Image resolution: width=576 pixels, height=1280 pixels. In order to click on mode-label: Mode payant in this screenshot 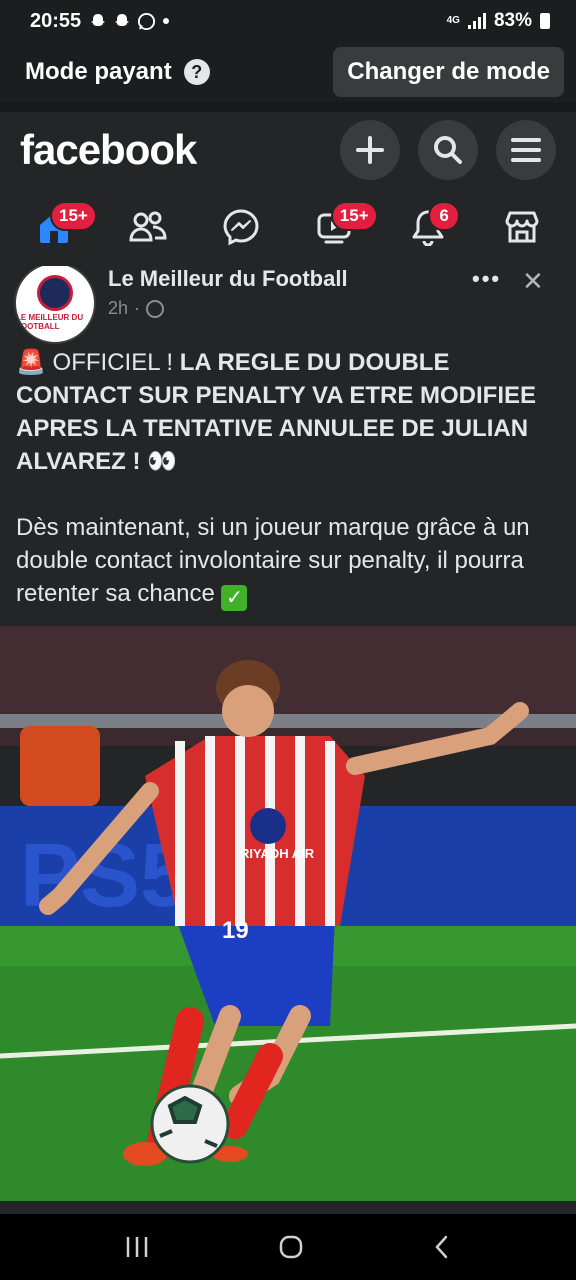, I will do `click(98, 71)`.